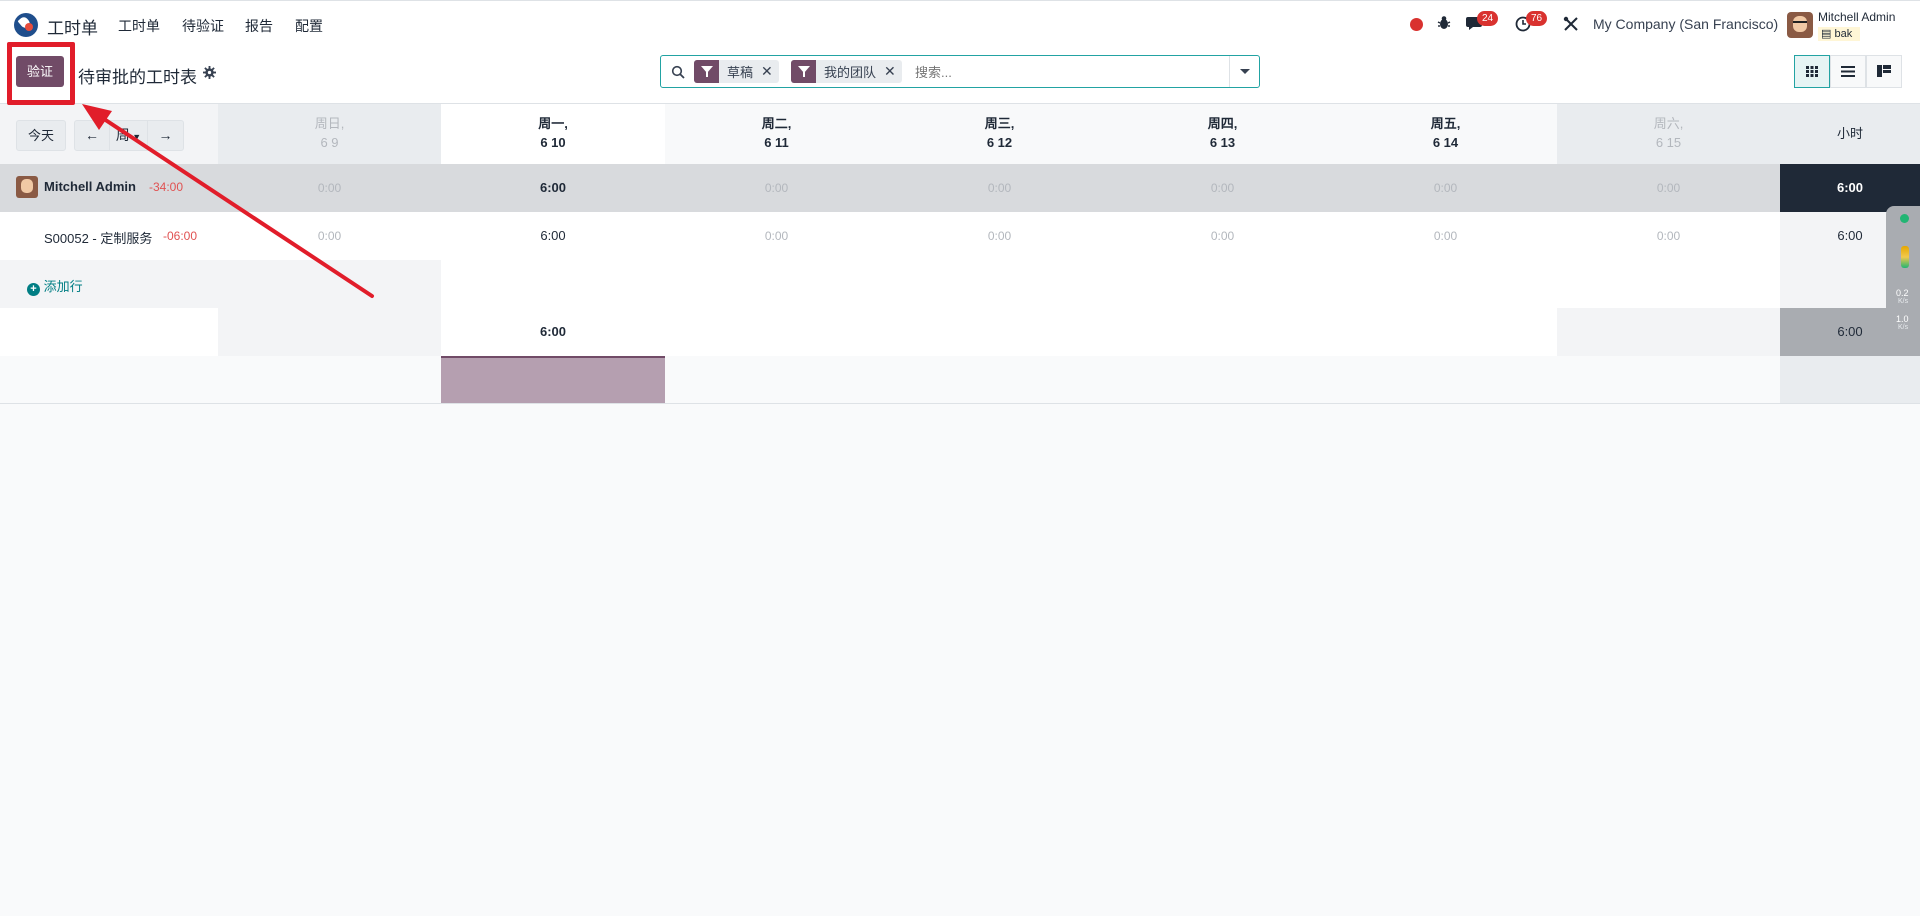 The image size is (1920, 916). I want to click on arrow-left-icon: ←, so click(92, 135).